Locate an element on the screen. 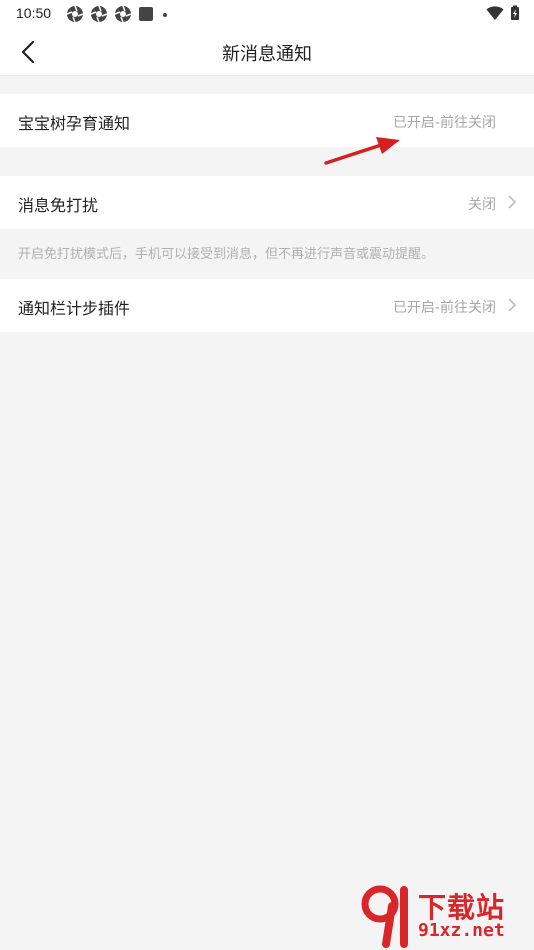  system-icons is located at coordinates (503, 13).